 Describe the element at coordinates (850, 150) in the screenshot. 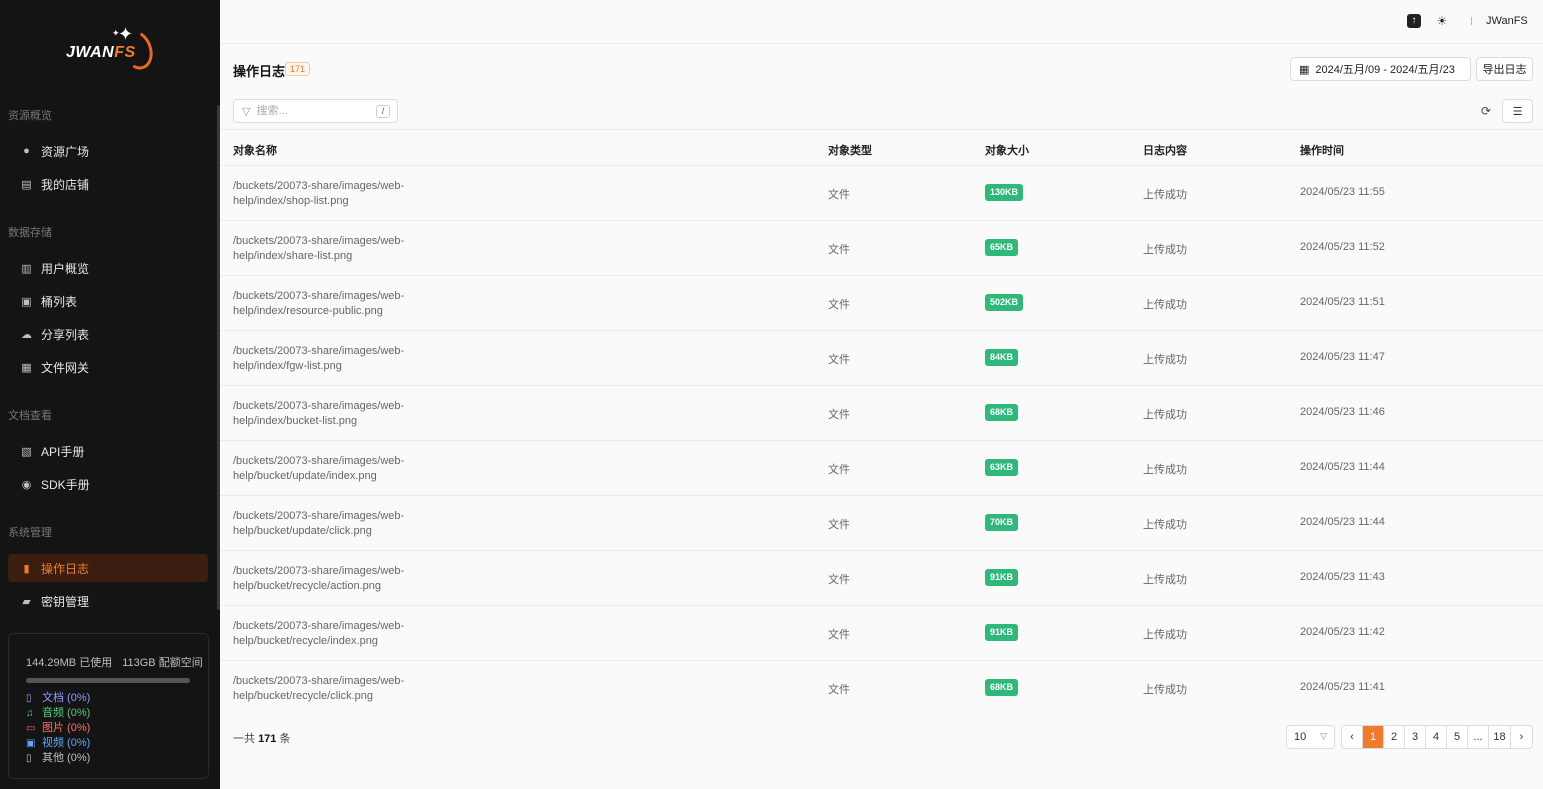

I see `column-header-type: 对象类型` at that location.